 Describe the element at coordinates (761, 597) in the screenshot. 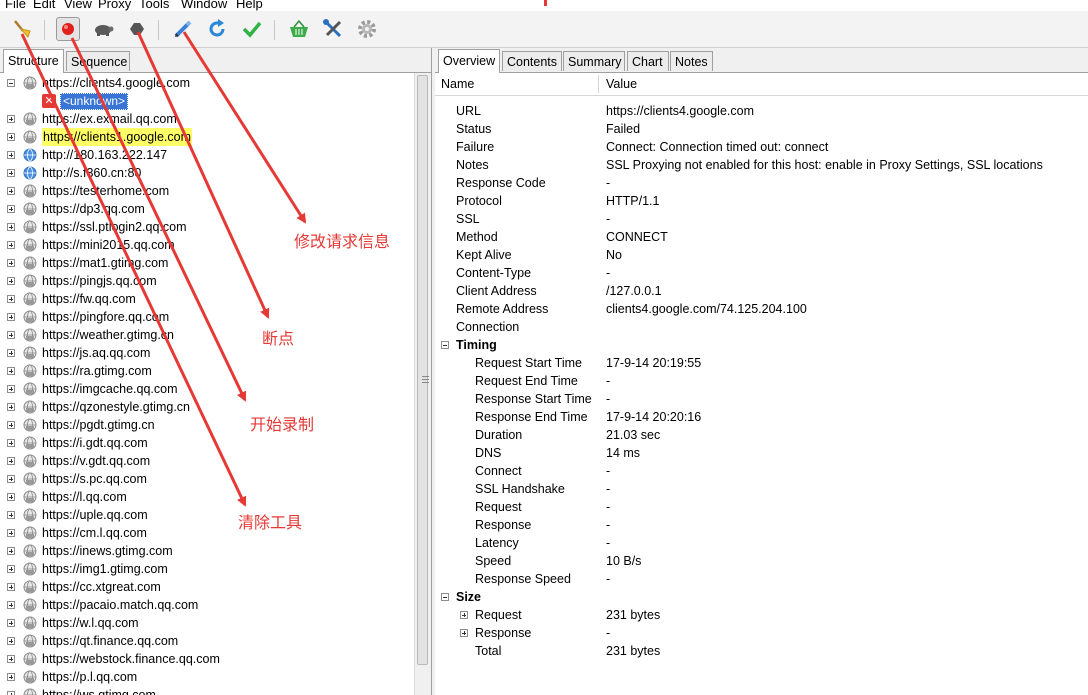

I see `section-size: Size` at that location.